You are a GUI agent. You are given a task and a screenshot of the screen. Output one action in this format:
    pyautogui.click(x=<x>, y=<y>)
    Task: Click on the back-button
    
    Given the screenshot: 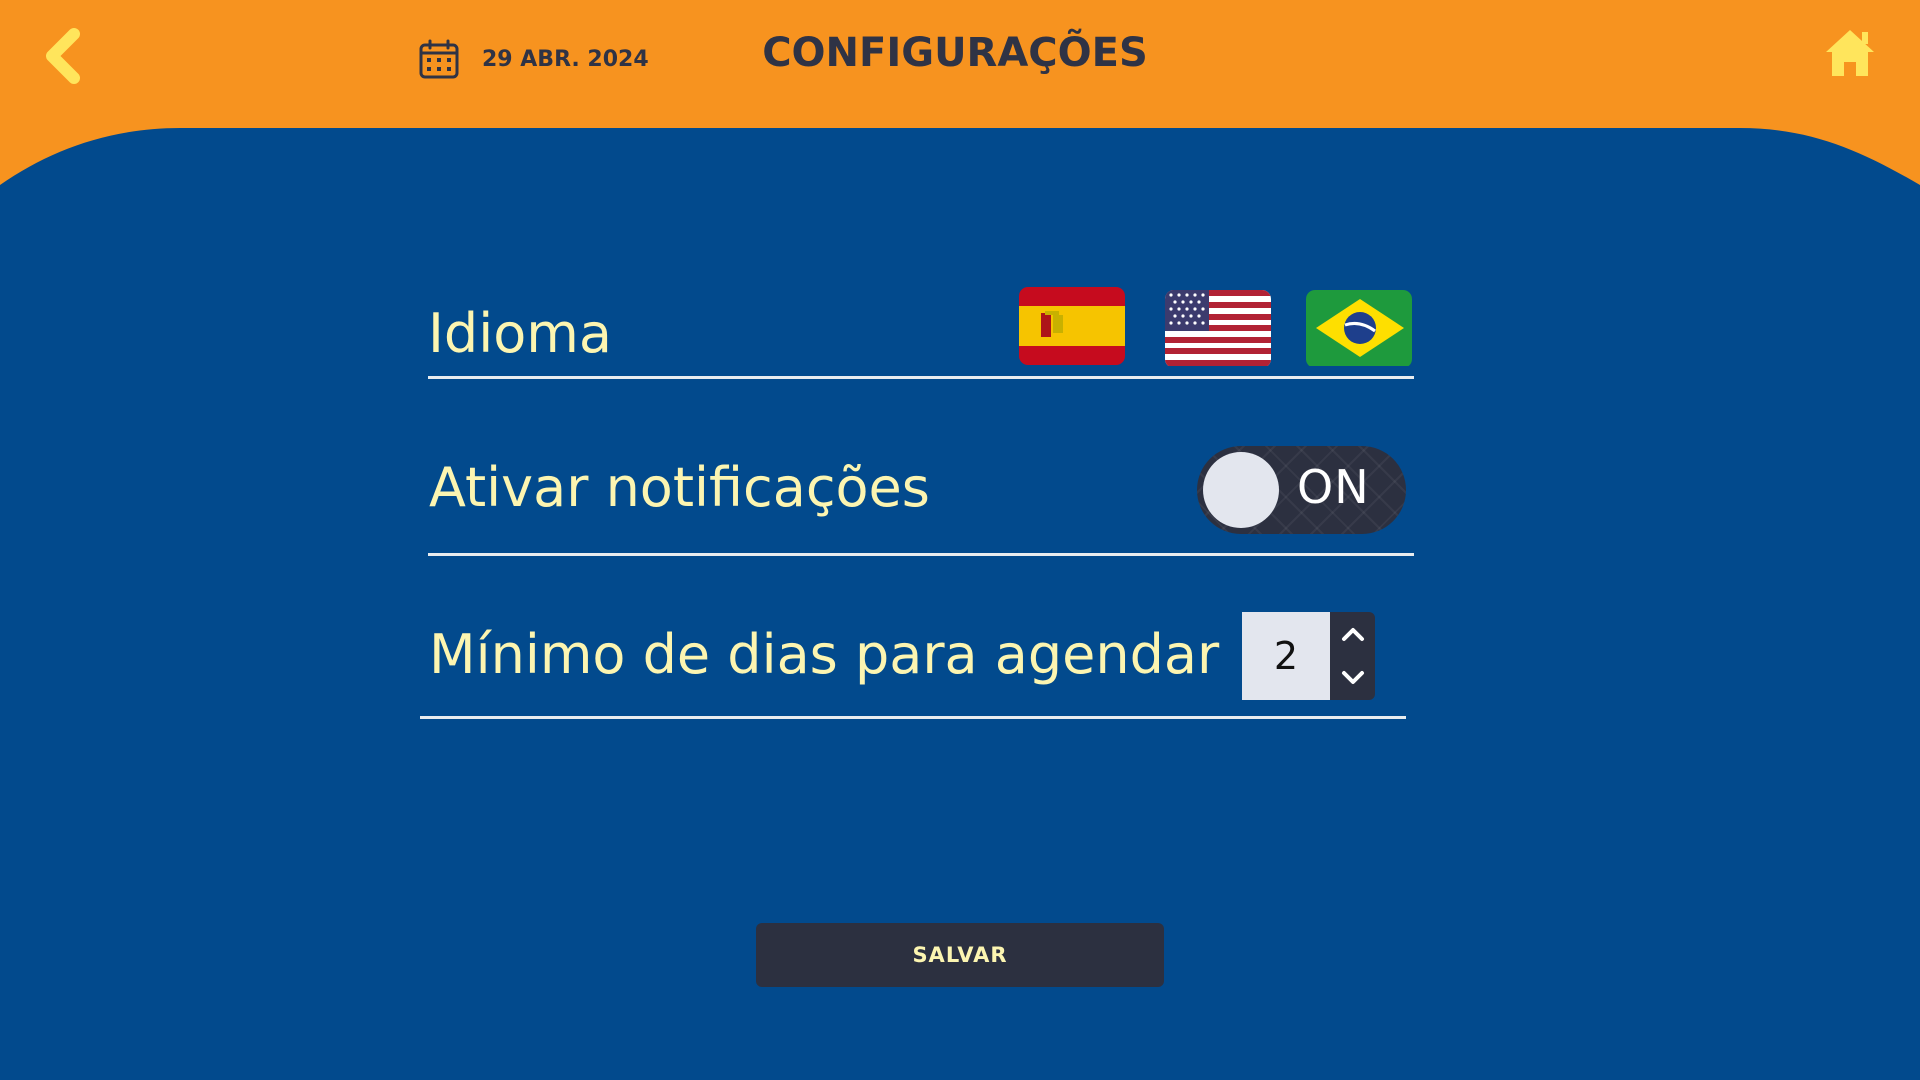 What is the action you would take?
    pyautogui.click(x=66, y=56)
    